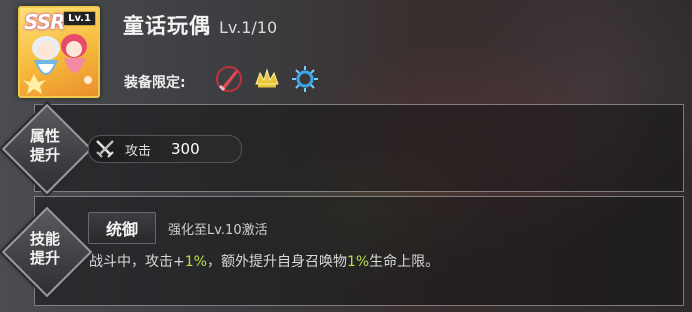  Describe the element at coordinates (44, 258) in the screenshot. I see `skill-label-line2: 提升` at that location.